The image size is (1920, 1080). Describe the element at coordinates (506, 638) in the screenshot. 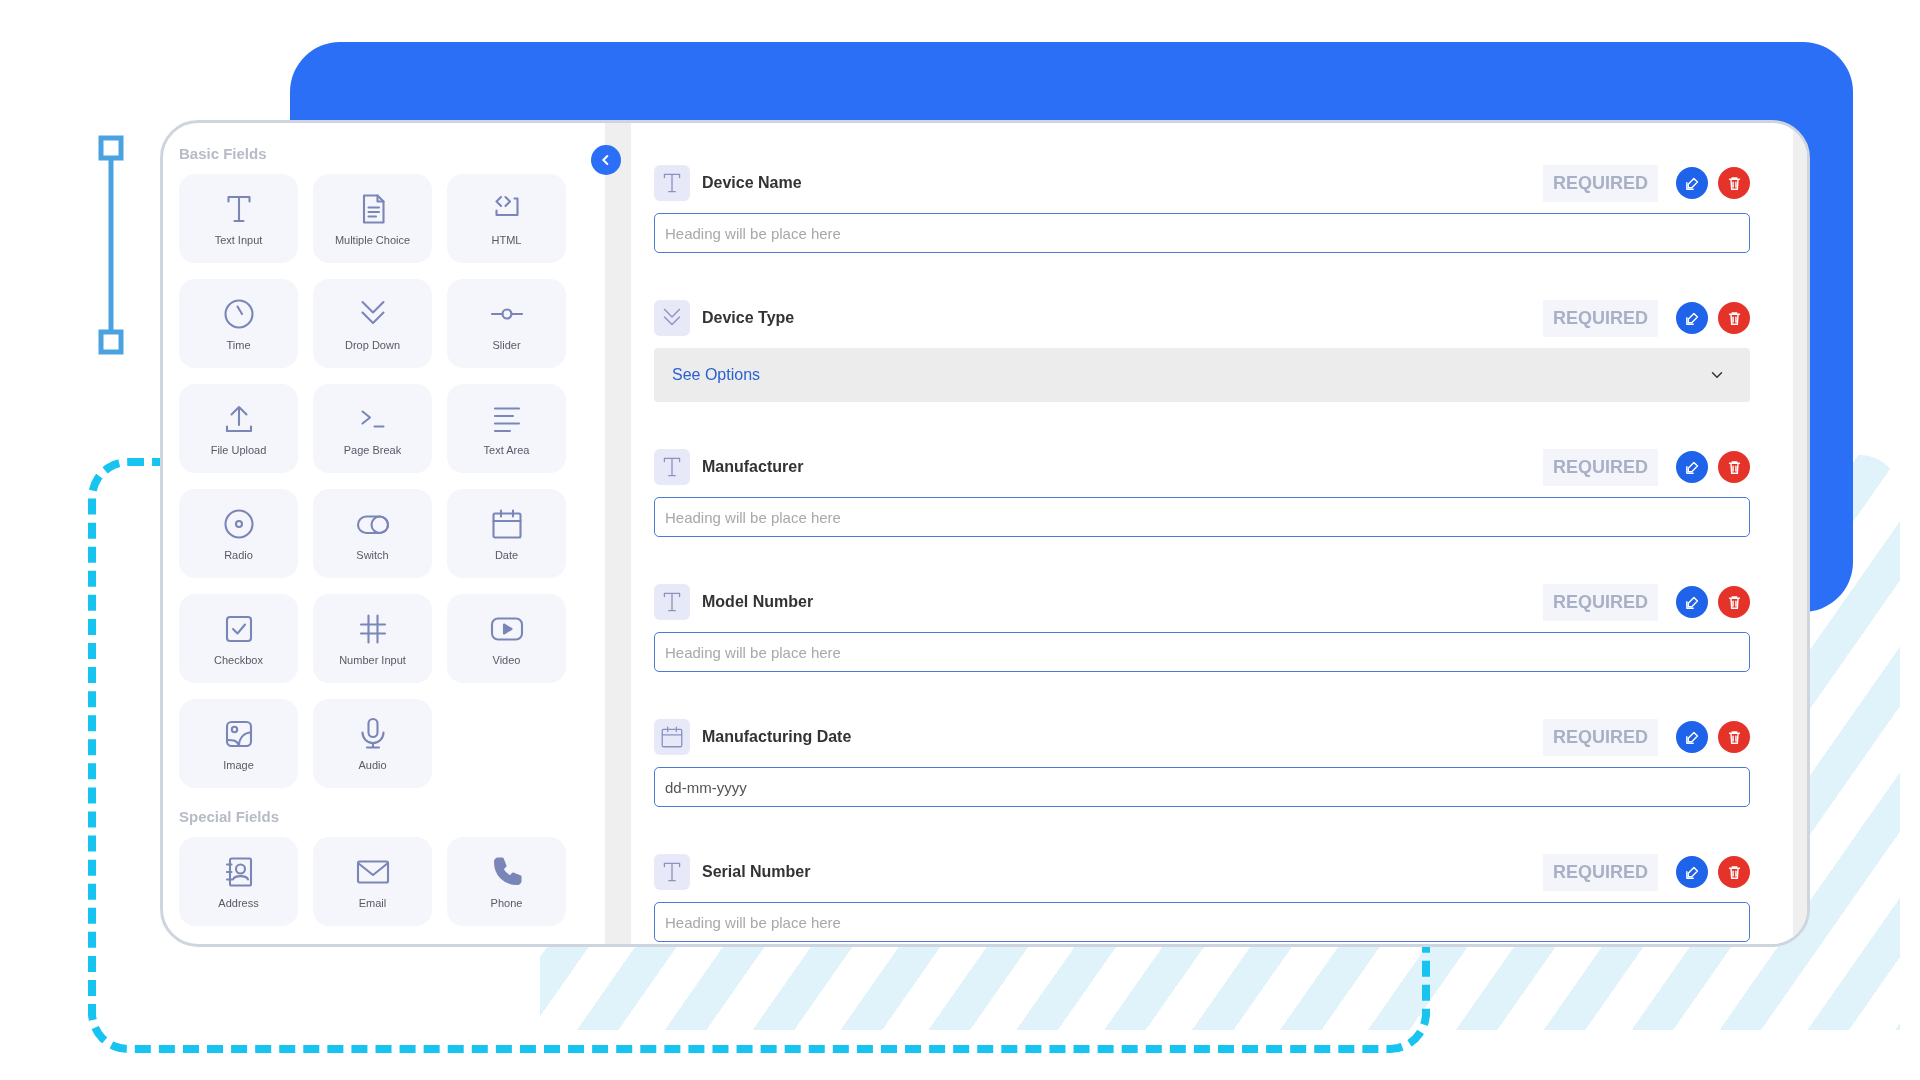

I see `field-type-tile: Video` at that location.